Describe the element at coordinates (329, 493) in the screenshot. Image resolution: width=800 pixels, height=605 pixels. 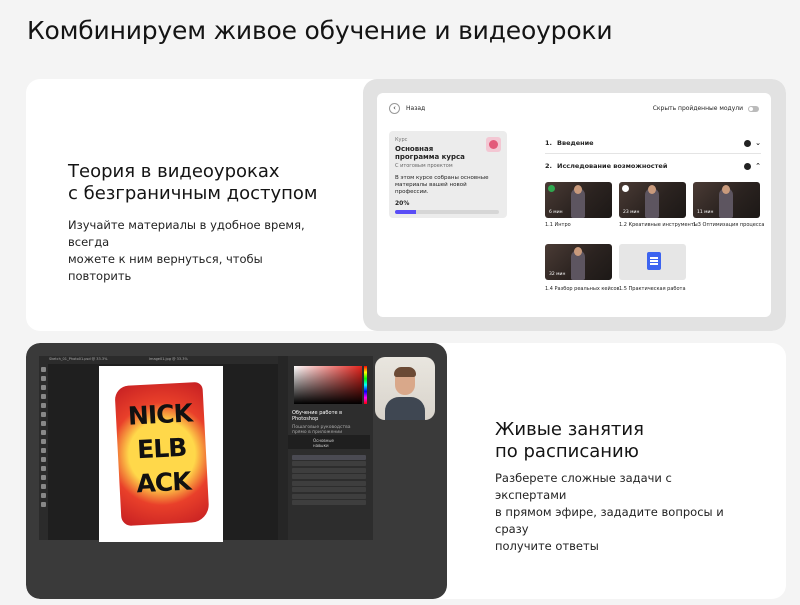
I see `layers-panel` at that location.